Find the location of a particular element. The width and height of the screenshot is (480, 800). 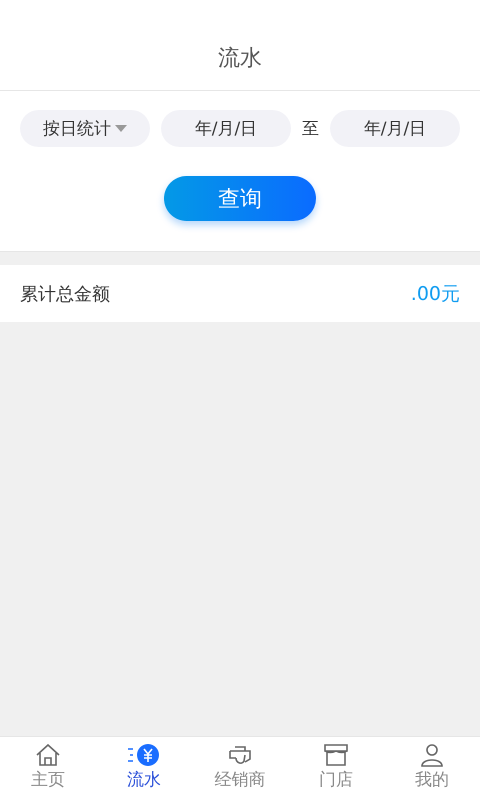

store-icon is located at coordinates (336, 755).